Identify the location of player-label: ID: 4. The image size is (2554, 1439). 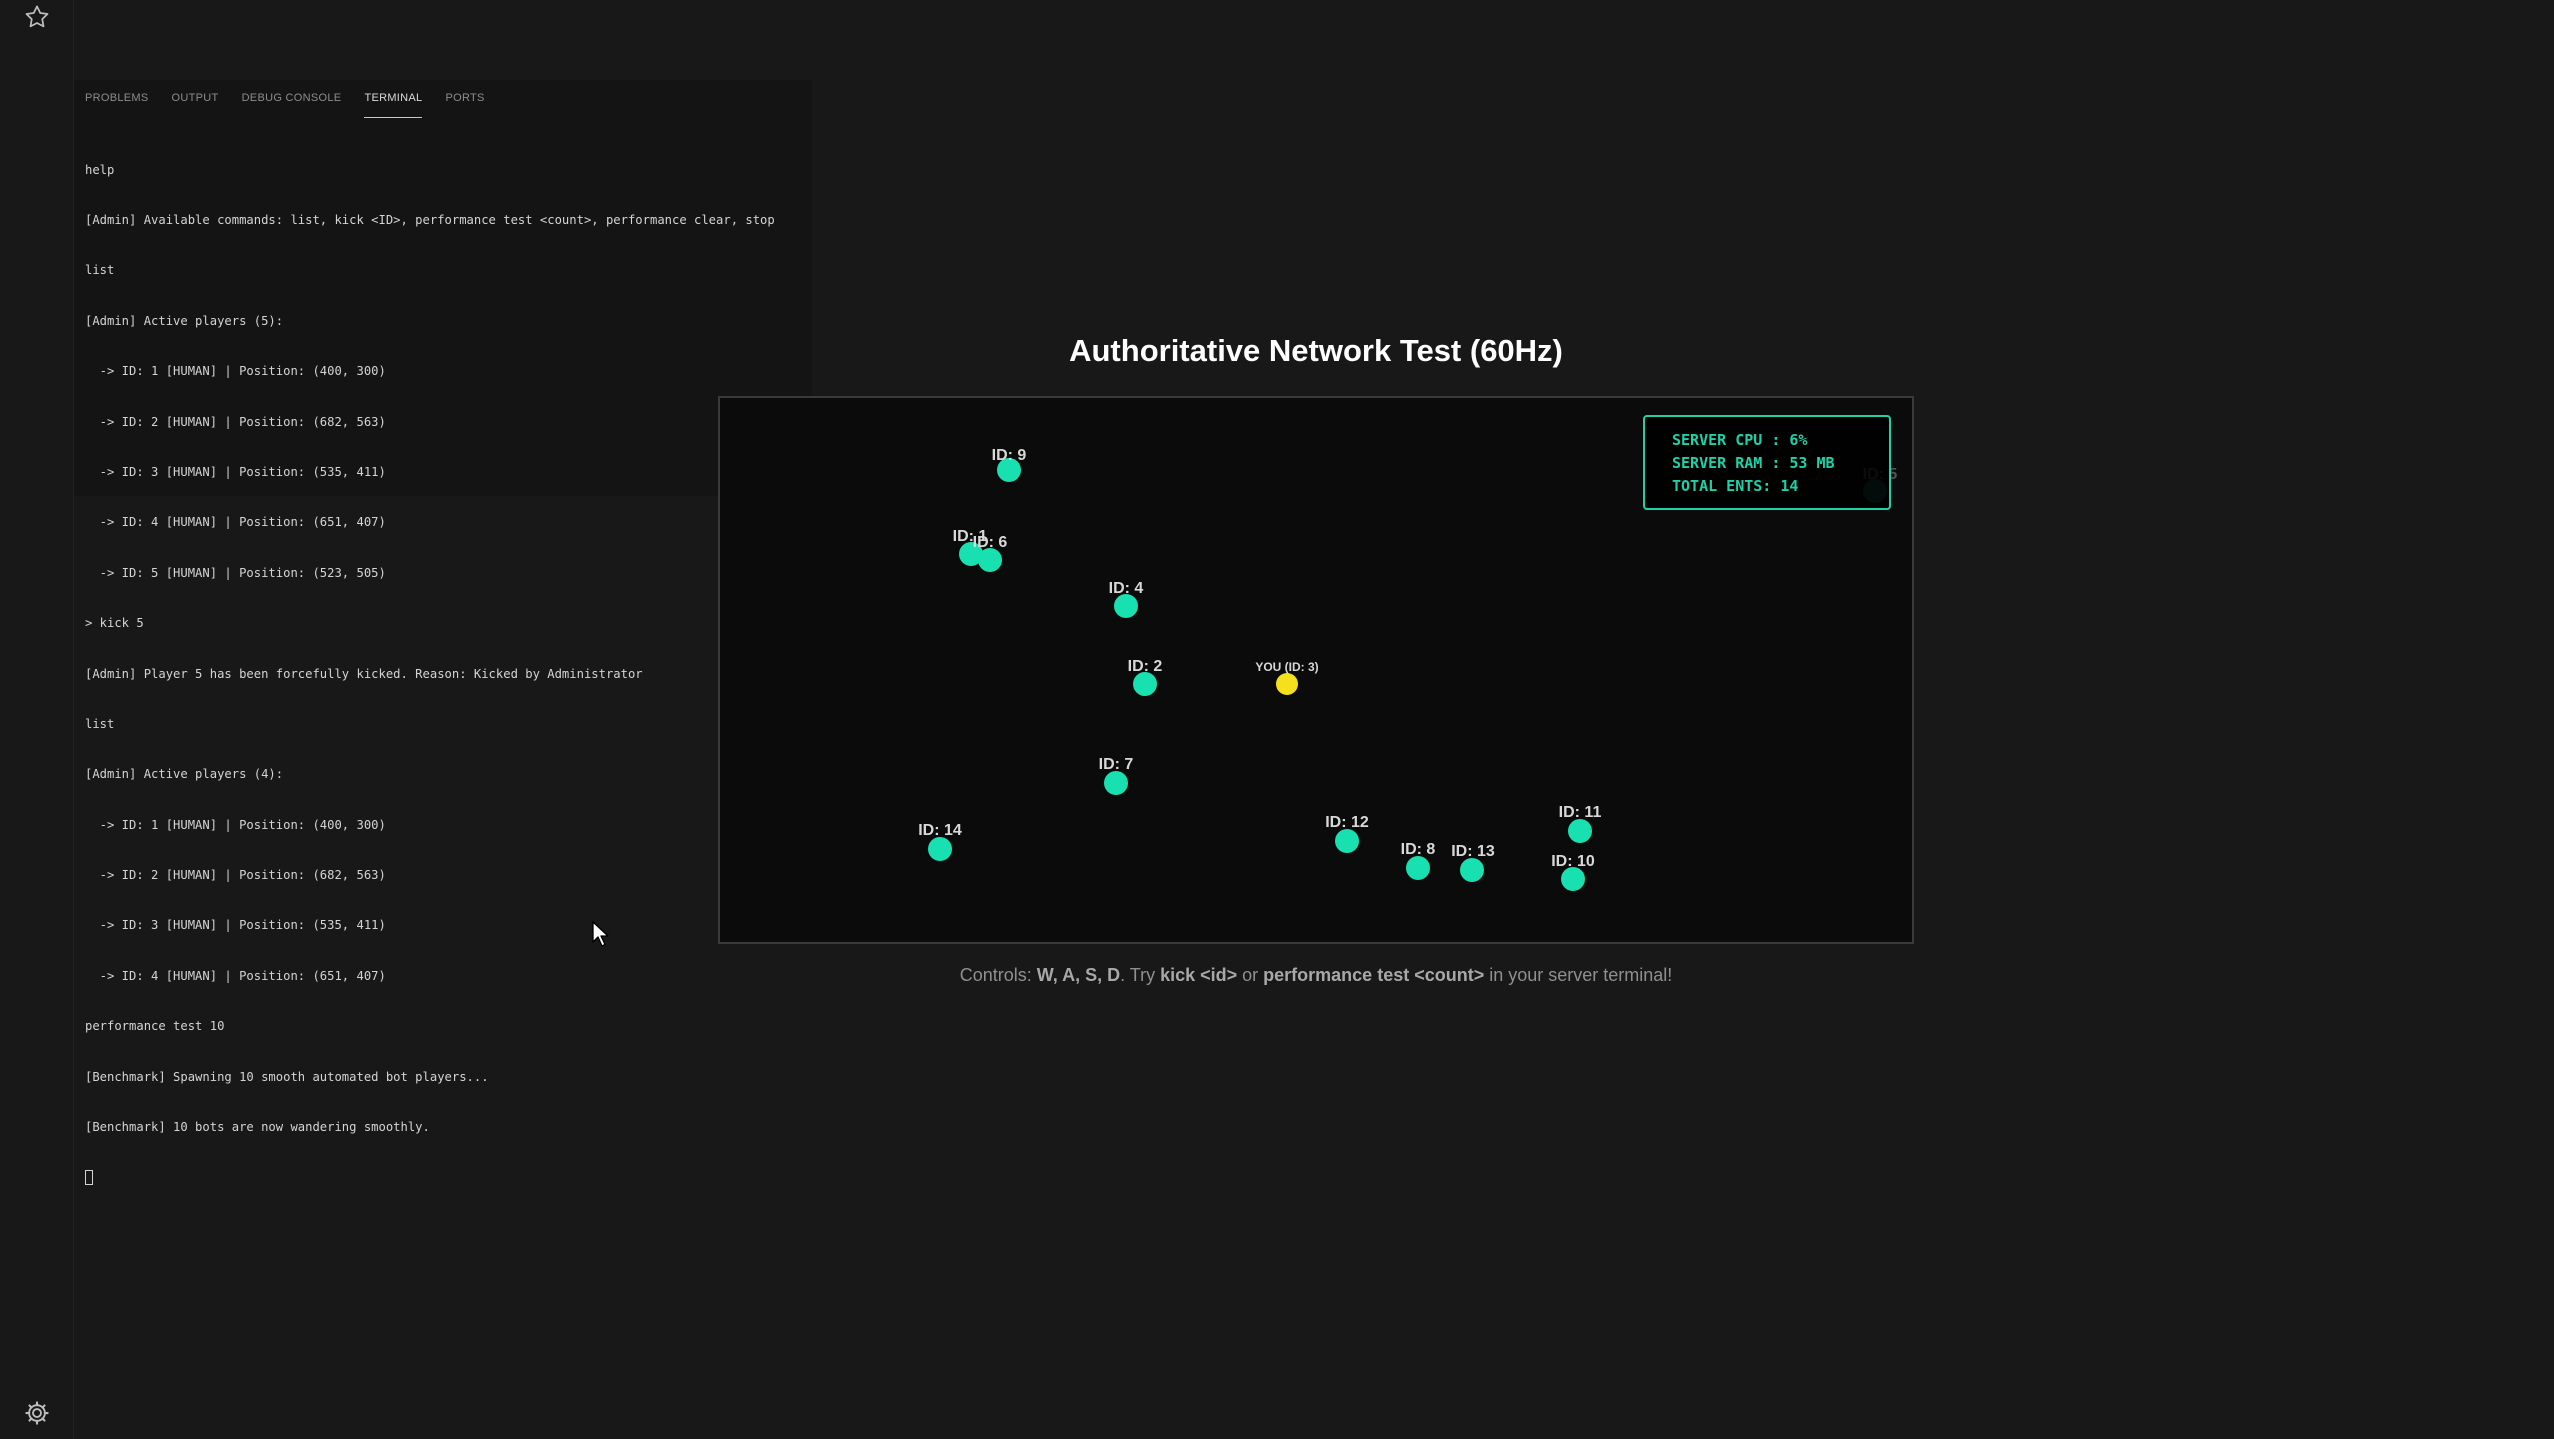
(1126, 588).